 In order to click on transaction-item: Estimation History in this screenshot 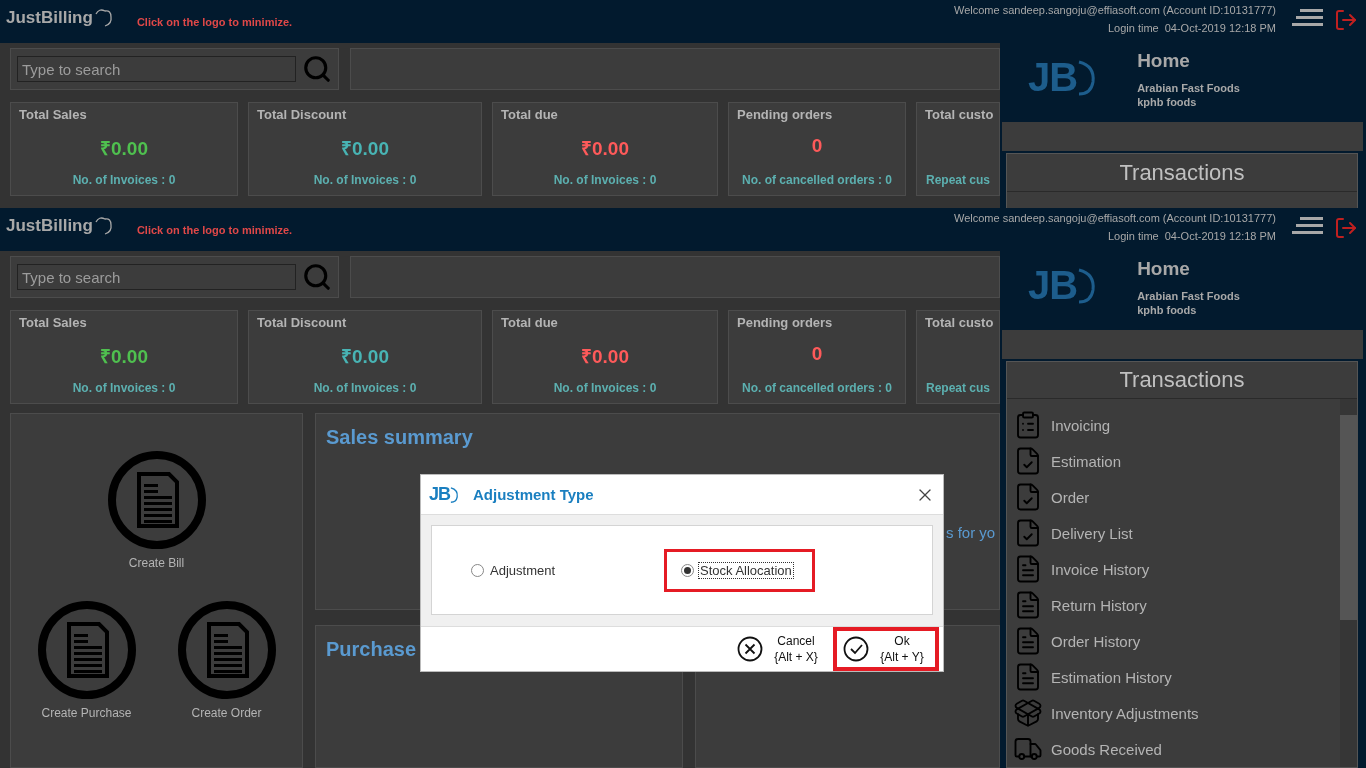, I will do `click(1089, 677)`.